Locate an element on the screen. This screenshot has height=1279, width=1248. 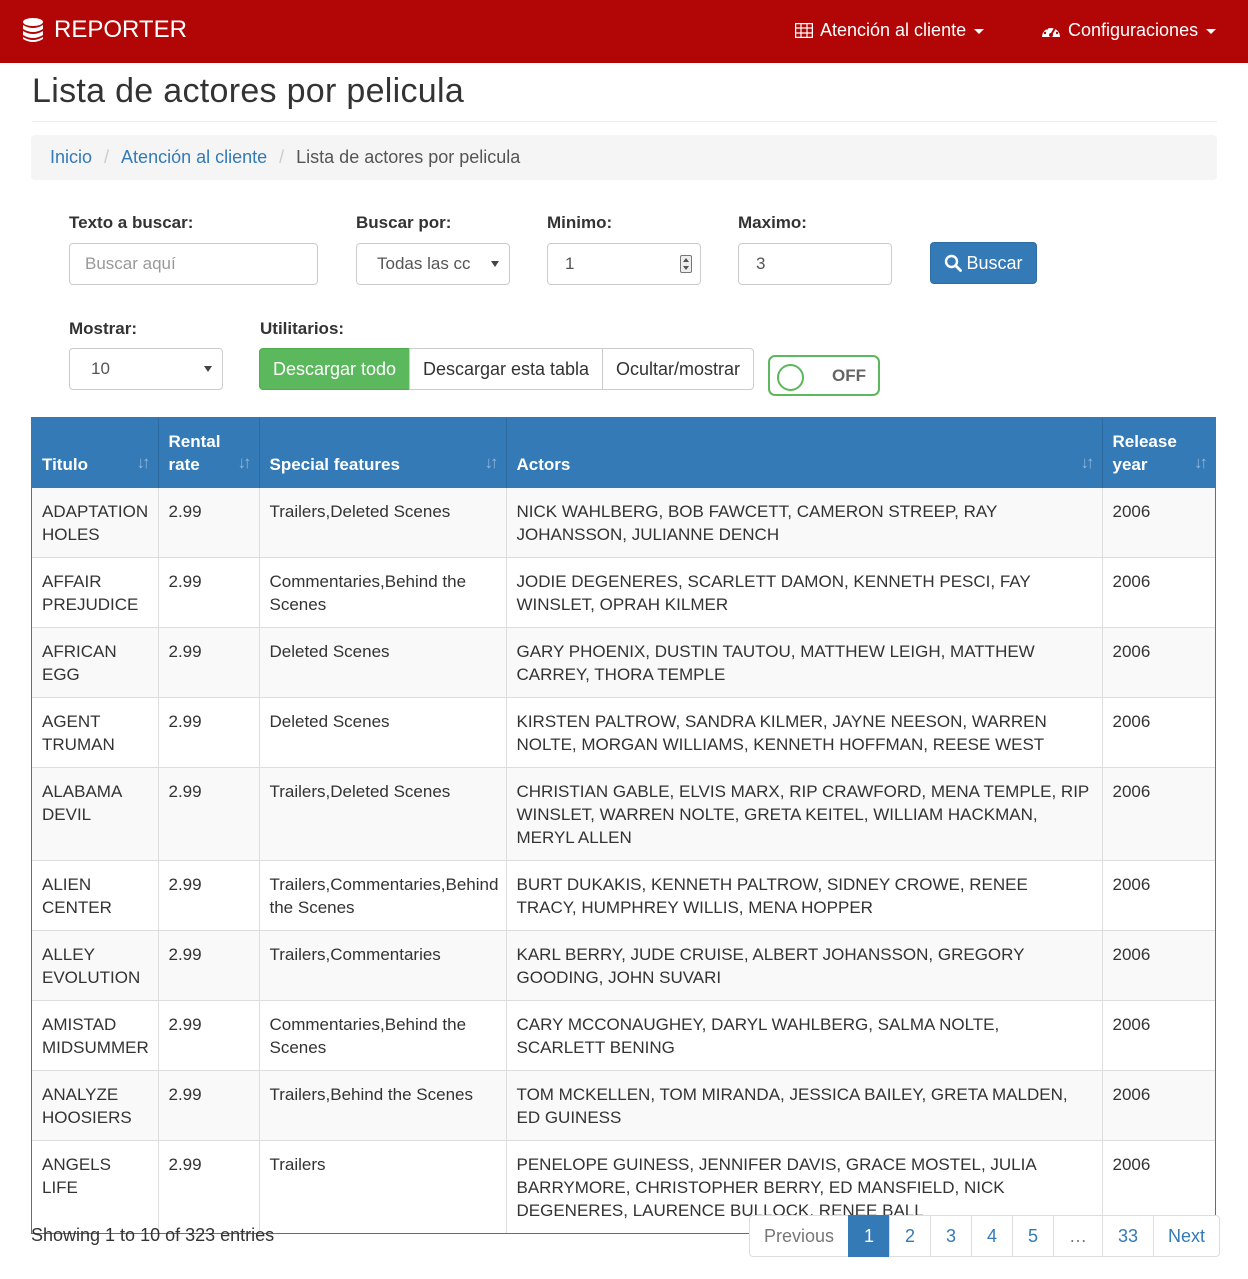
cell-features: Deleted Scenes is located at coordinates (383, 732).